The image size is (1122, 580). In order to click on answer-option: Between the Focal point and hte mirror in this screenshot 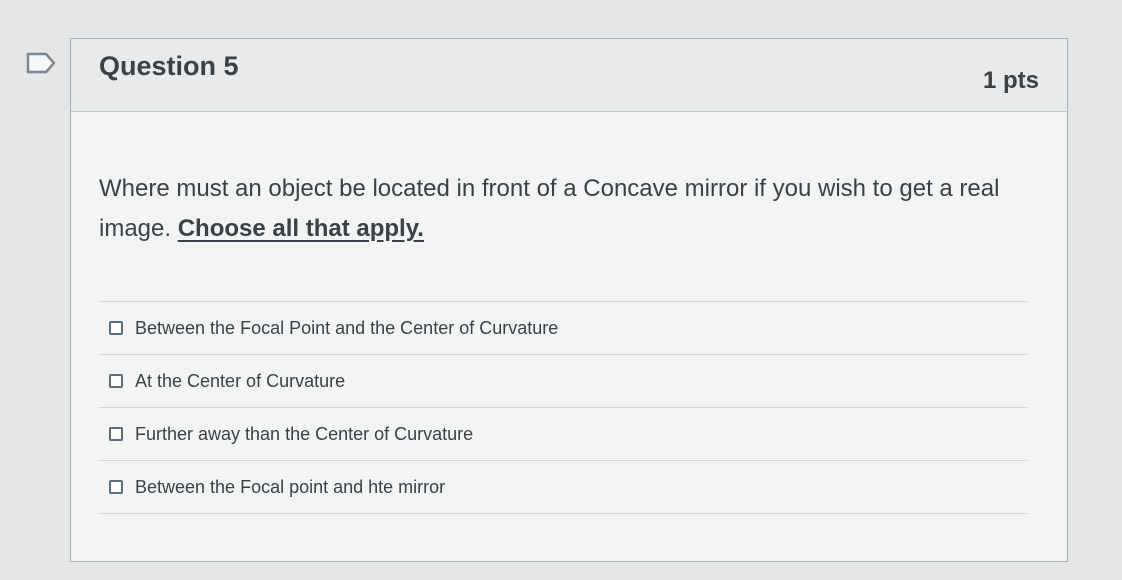, I will do `click(563, 487)`.